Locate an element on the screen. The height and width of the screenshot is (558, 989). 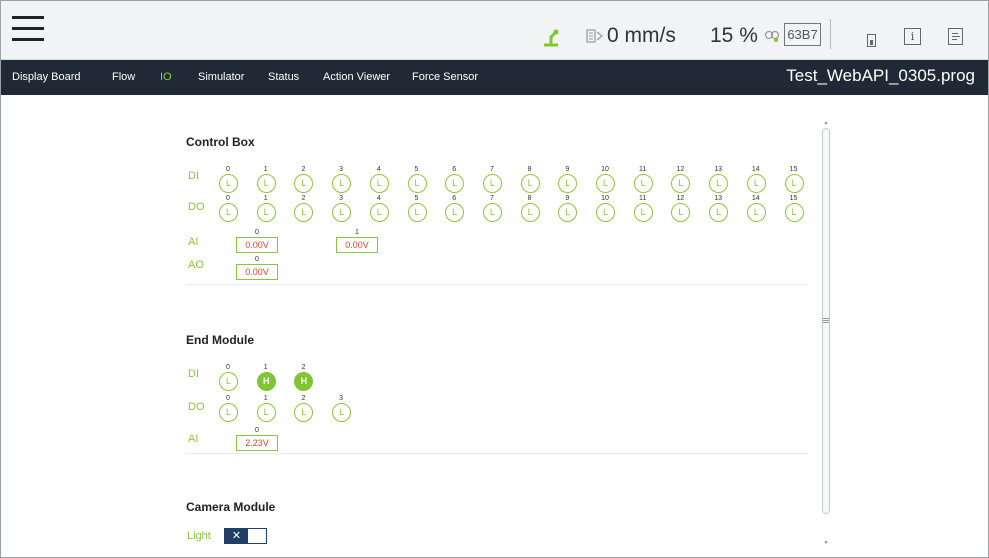
scroll-down-icon: ▼ is located at coordinates (826, 543).